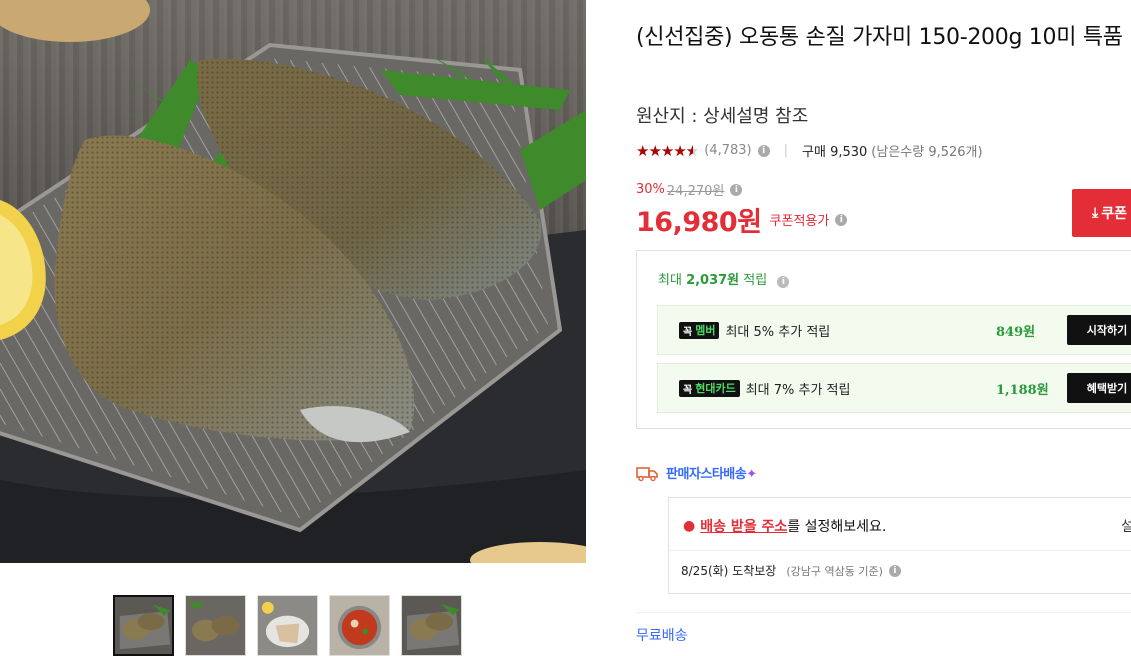 The width and height of the screenshot is (1131, 656). What do you see at coordinates (753, 280) in the screenshot?
I see `max-points-suffix: 적립` at bounding box center [753, 280].